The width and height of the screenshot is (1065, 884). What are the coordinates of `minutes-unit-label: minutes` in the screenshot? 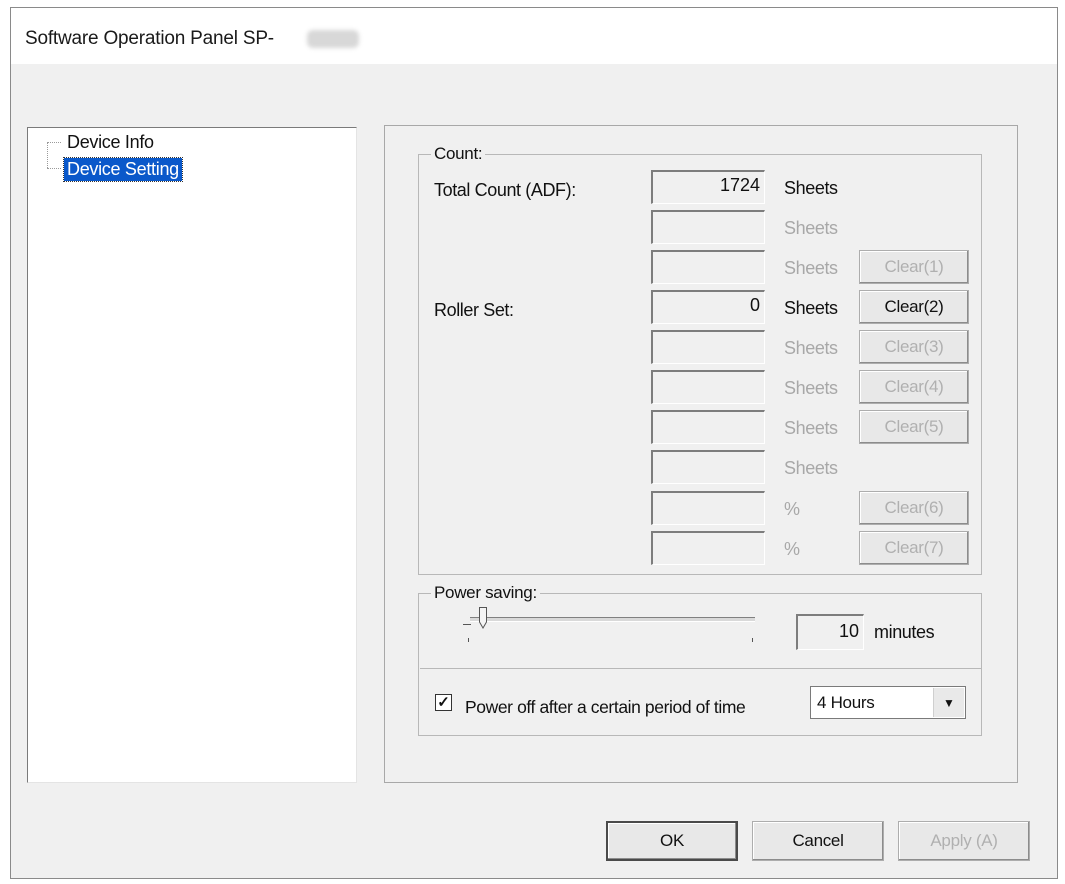 It's located at (904, 632).